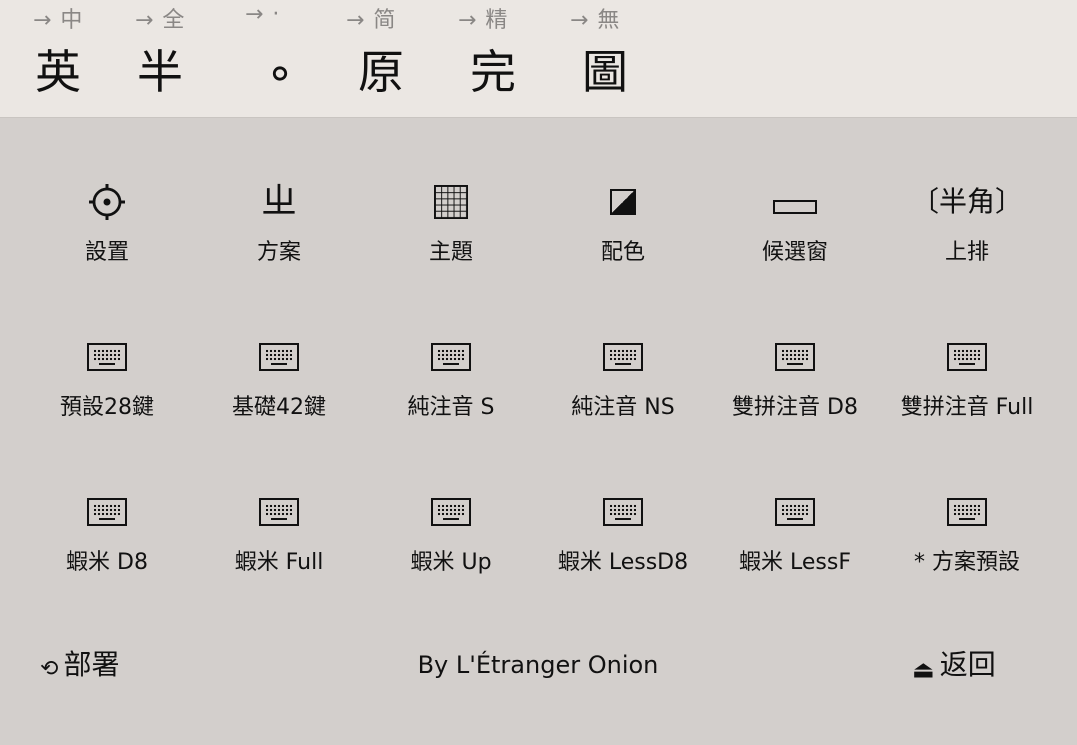  I want to click on toggle-hint: → 全, so click(160, 20).